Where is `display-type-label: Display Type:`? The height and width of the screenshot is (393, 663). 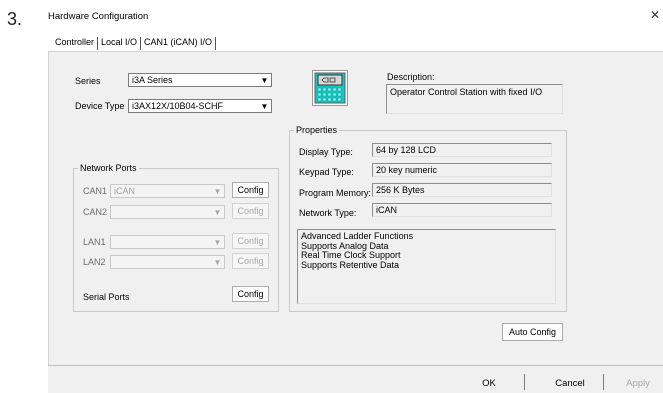
display-type-label: Display Type: is located at coordinates (326, 152).